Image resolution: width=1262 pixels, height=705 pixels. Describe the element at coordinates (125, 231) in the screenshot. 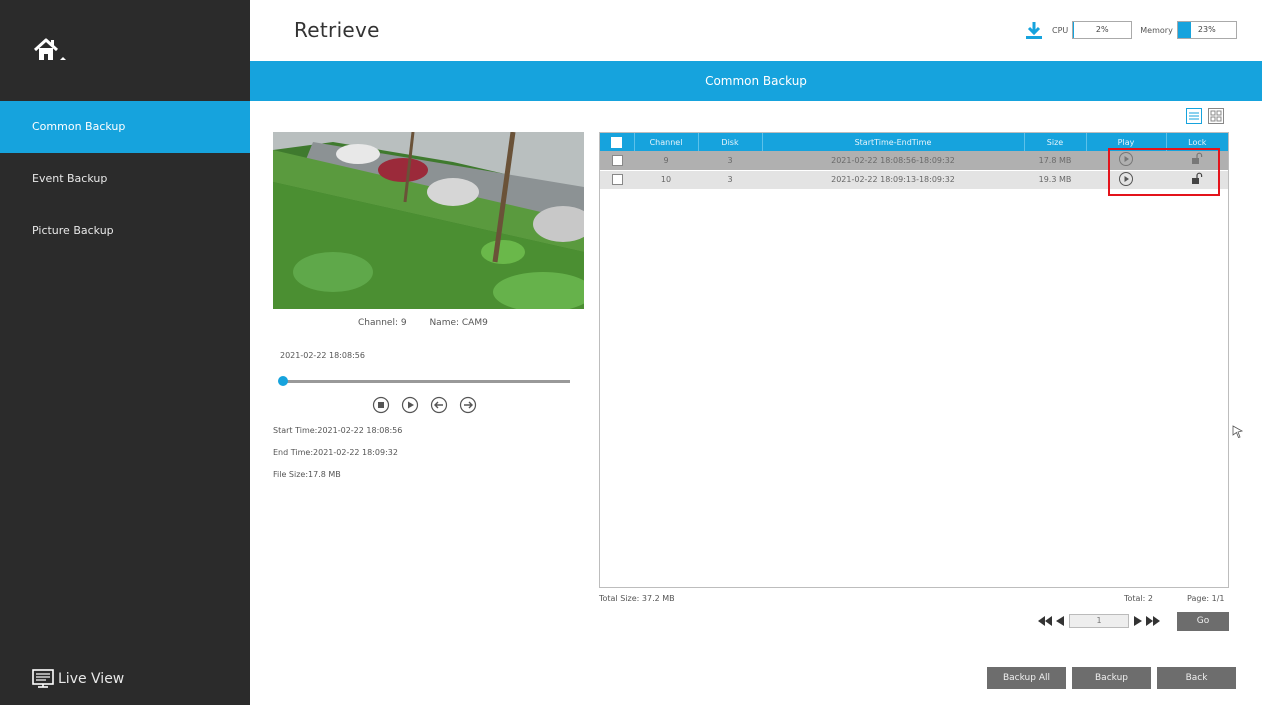

I see `sidebar-item-picture-backup: Picture Backup` at that location.